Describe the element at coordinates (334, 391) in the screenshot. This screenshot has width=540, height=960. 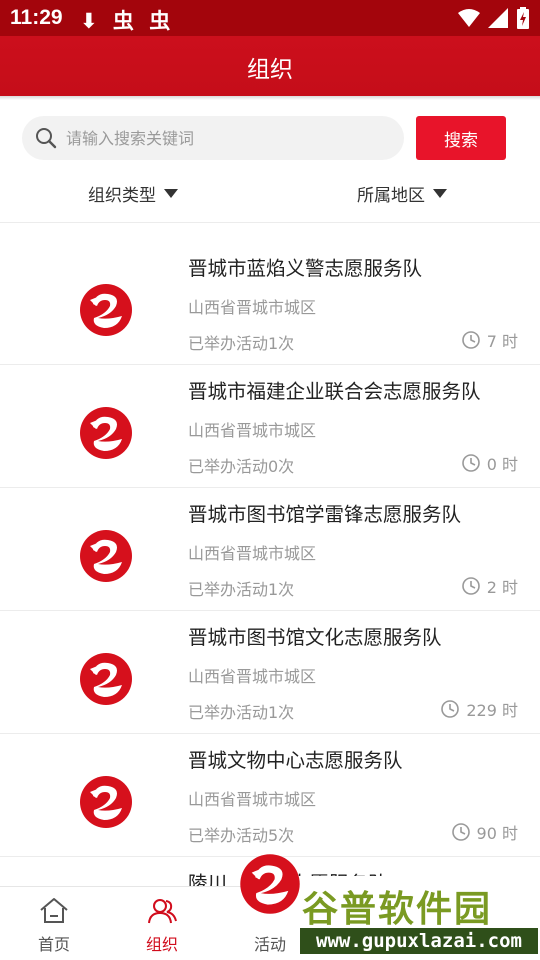
I see `organization-name: 晋城市福建企业联合会志愿服务队` at that location.